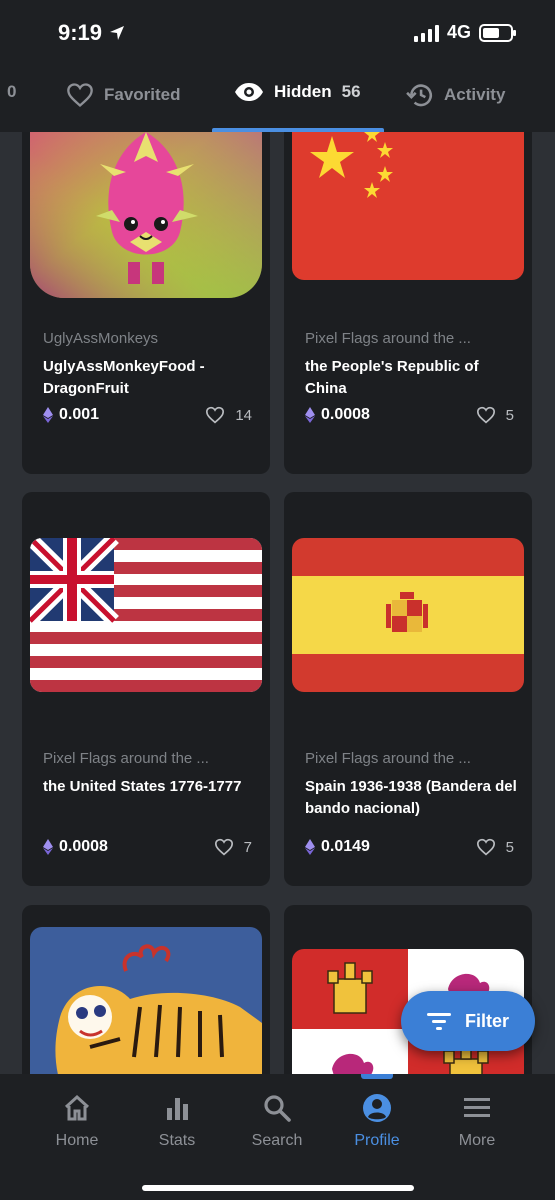 The width and height of the screenshot is (555, 1200). What do you see at coordinates (243, 415) in the screenshot?
I see `nft-likes-count: 14` at bounding box center [243, 415].